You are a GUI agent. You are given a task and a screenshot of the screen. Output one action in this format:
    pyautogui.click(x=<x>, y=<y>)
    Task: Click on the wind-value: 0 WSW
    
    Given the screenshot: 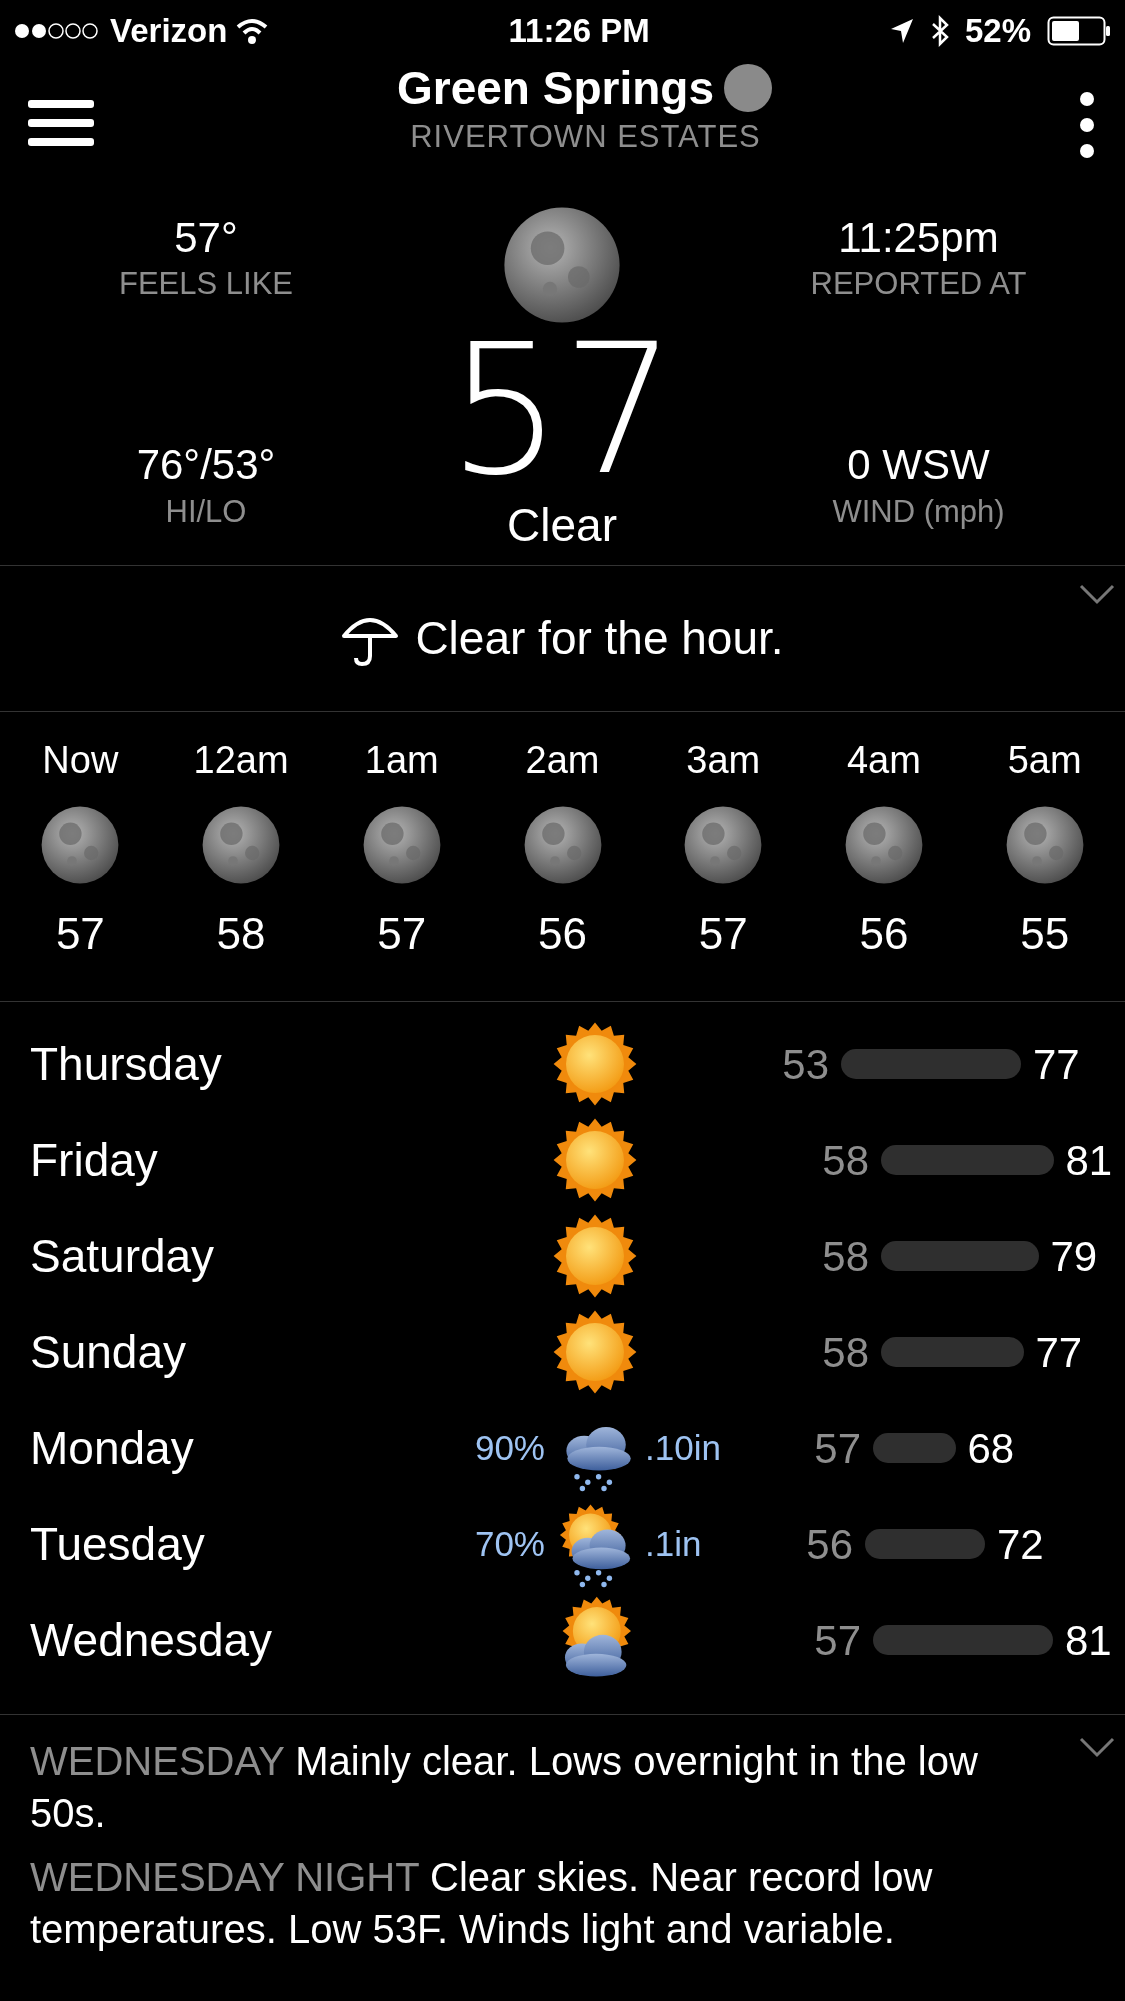 What is the action you would take?
    pyautogui.click(x=918, y=465)
    